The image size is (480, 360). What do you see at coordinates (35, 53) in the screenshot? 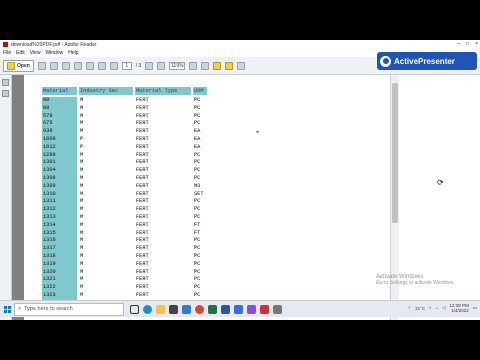
I see `menu-view: View` at bounding box center [35, 53].